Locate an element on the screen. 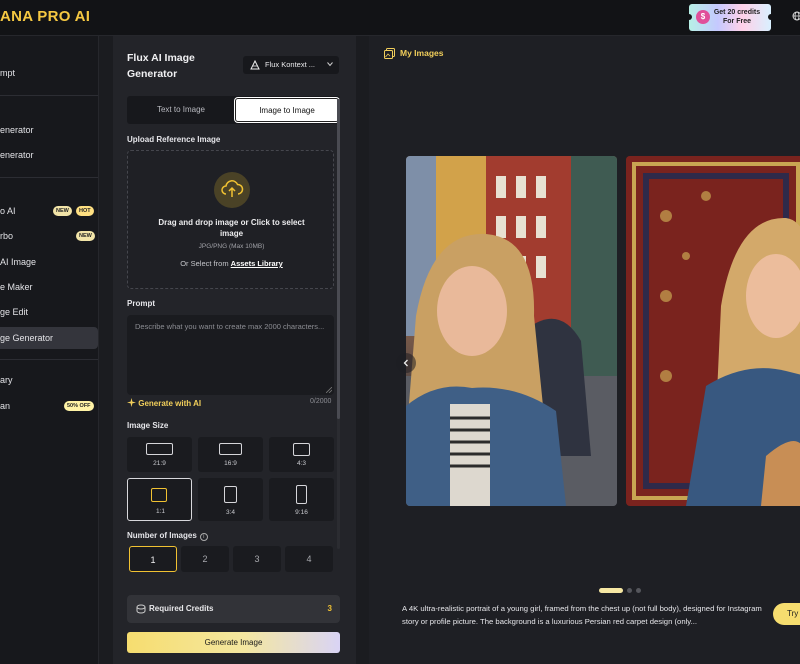  size-label: 21:9 is located at coordinates (159, 463).